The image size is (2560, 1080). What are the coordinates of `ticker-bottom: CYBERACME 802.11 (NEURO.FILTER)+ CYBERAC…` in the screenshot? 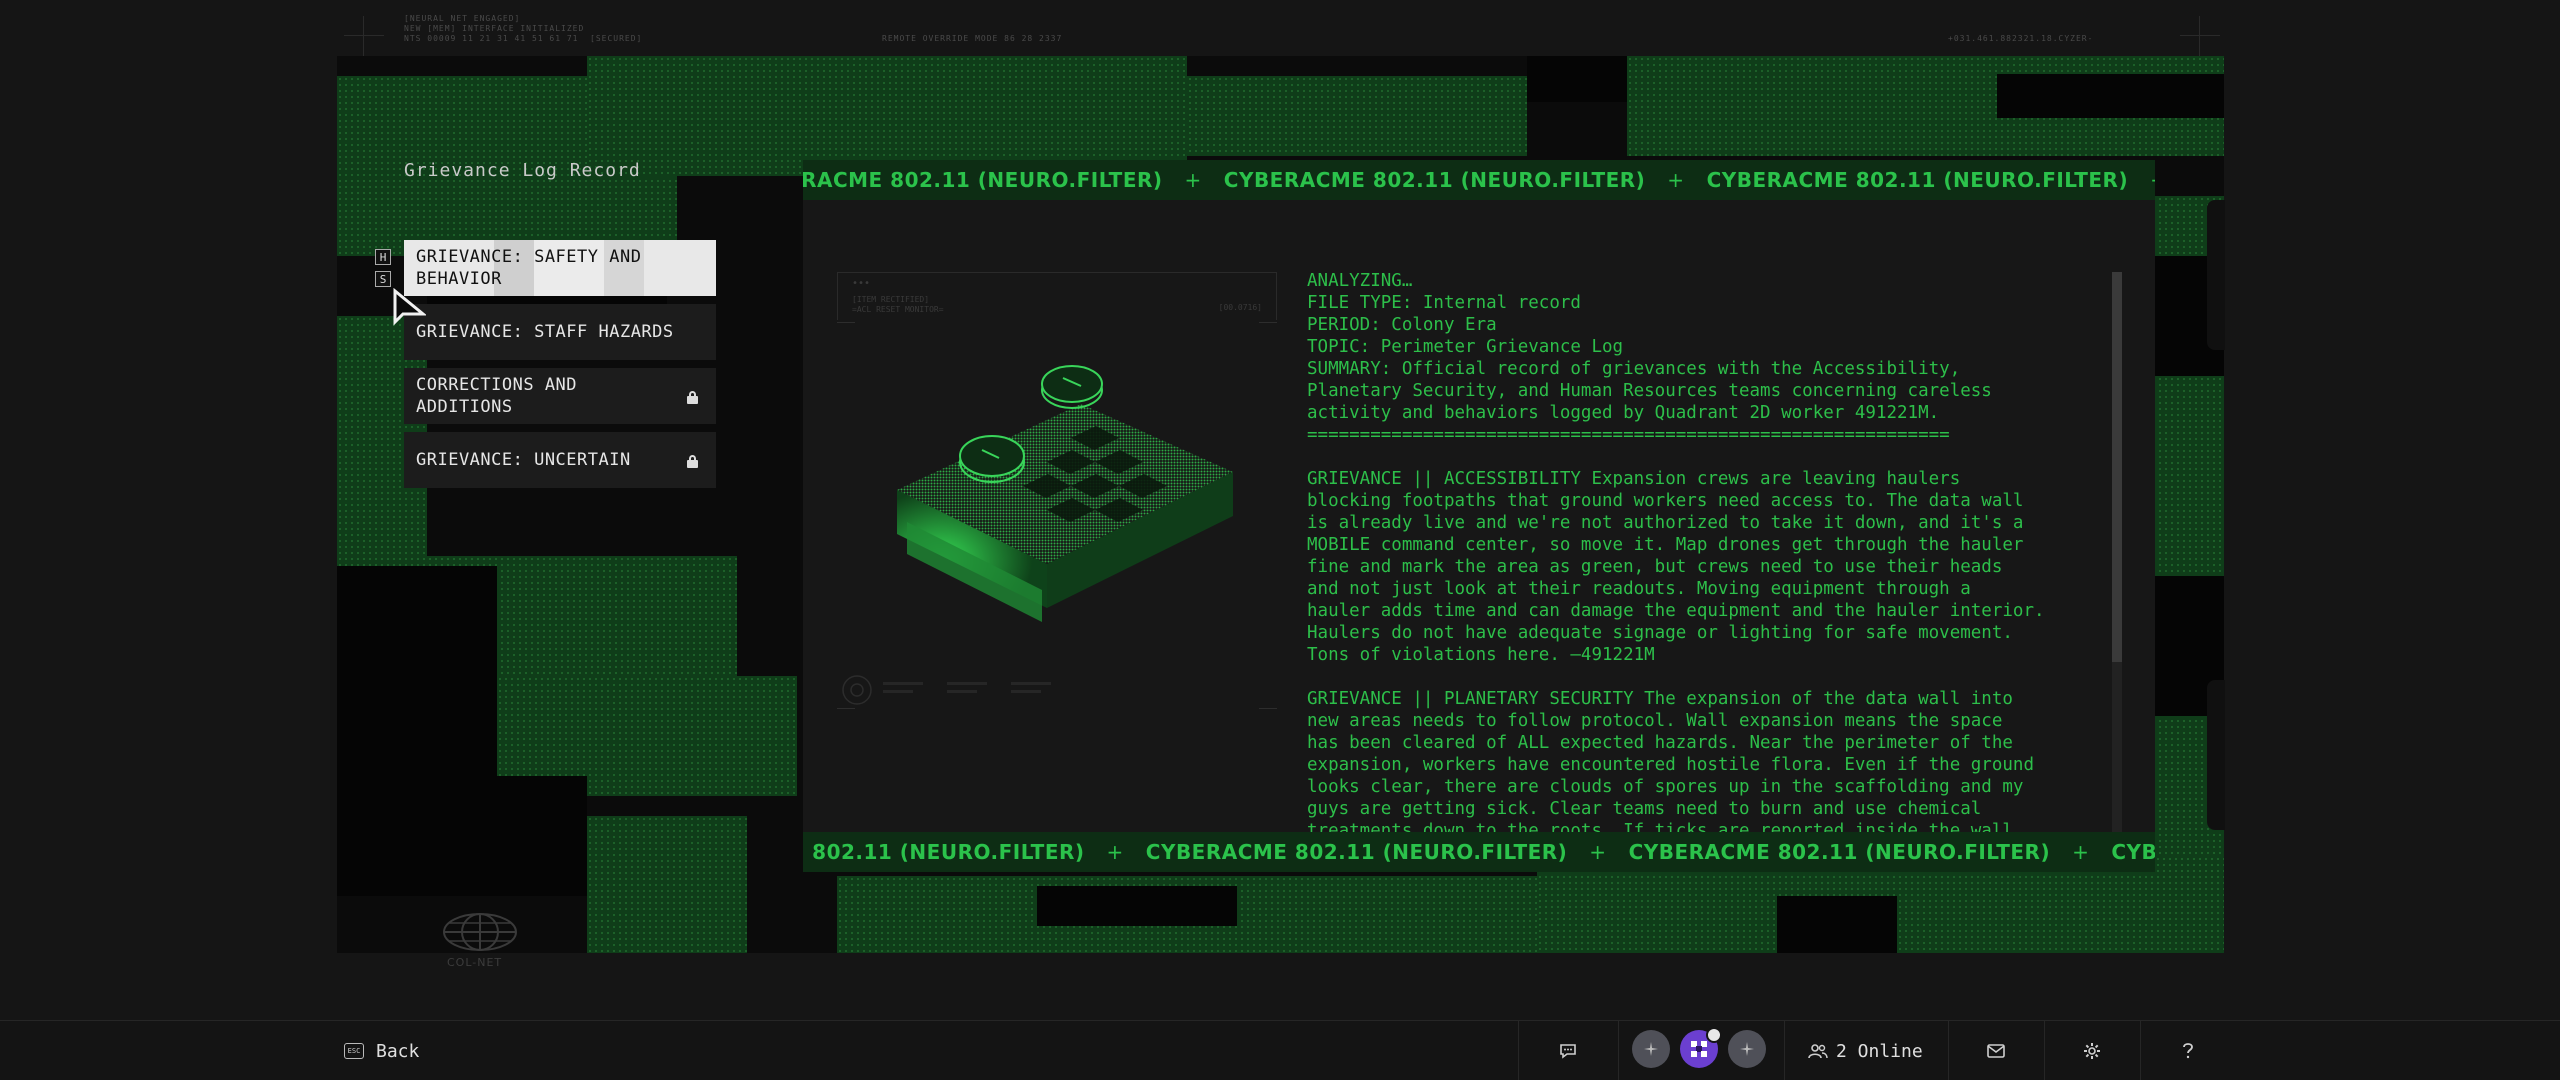 It's located at (1479, 852).